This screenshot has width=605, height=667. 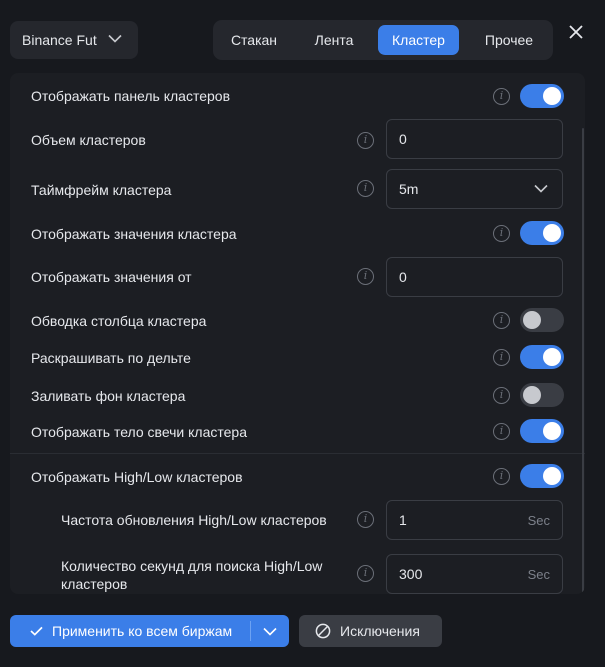 I want to click on cluster-column-outline-toggle, so click(x=542, y=320).